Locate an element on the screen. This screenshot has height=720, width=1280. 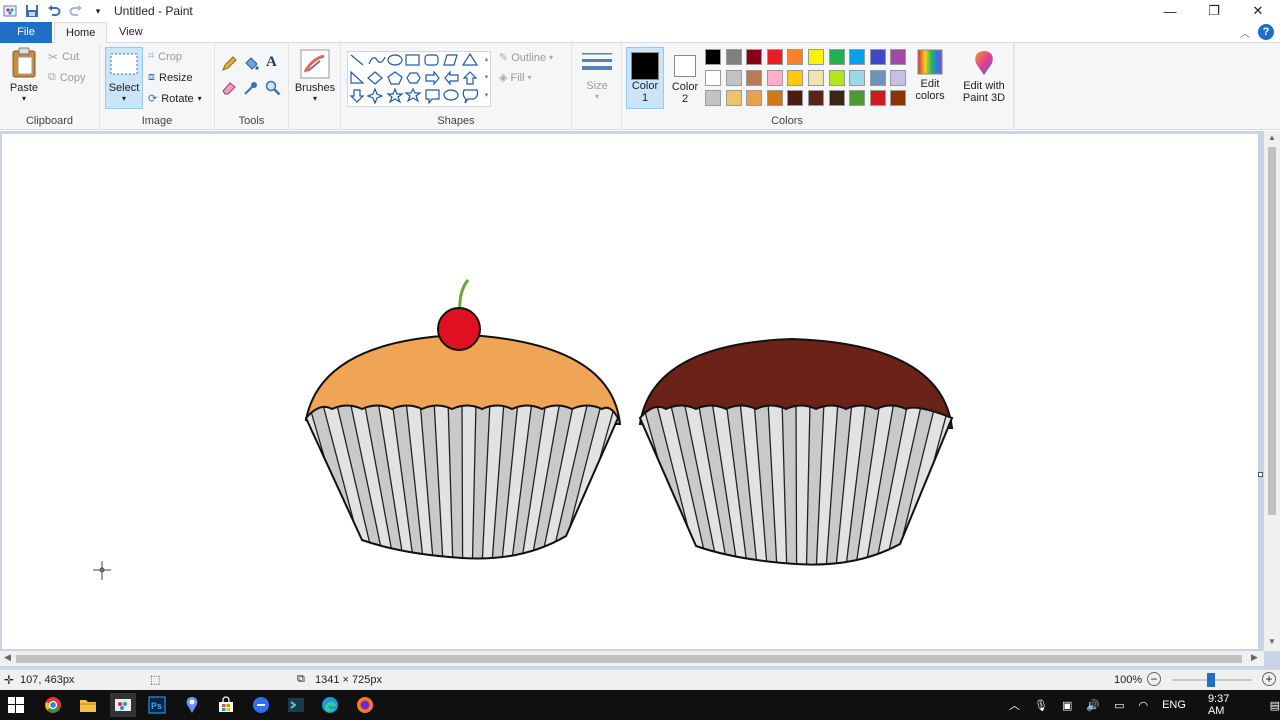
restore-button: ❐ is located at coordinates (1214, 11).